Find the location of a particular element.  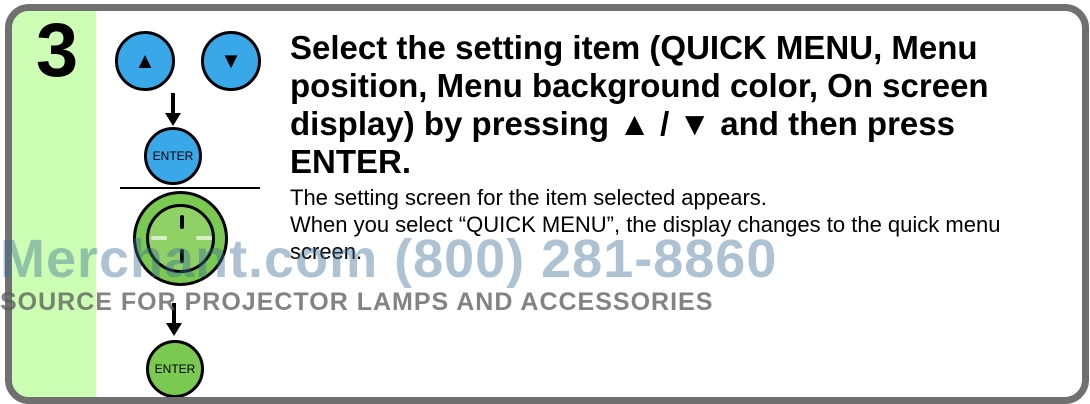

step-number: 3 is located at coordinates (57, 50).